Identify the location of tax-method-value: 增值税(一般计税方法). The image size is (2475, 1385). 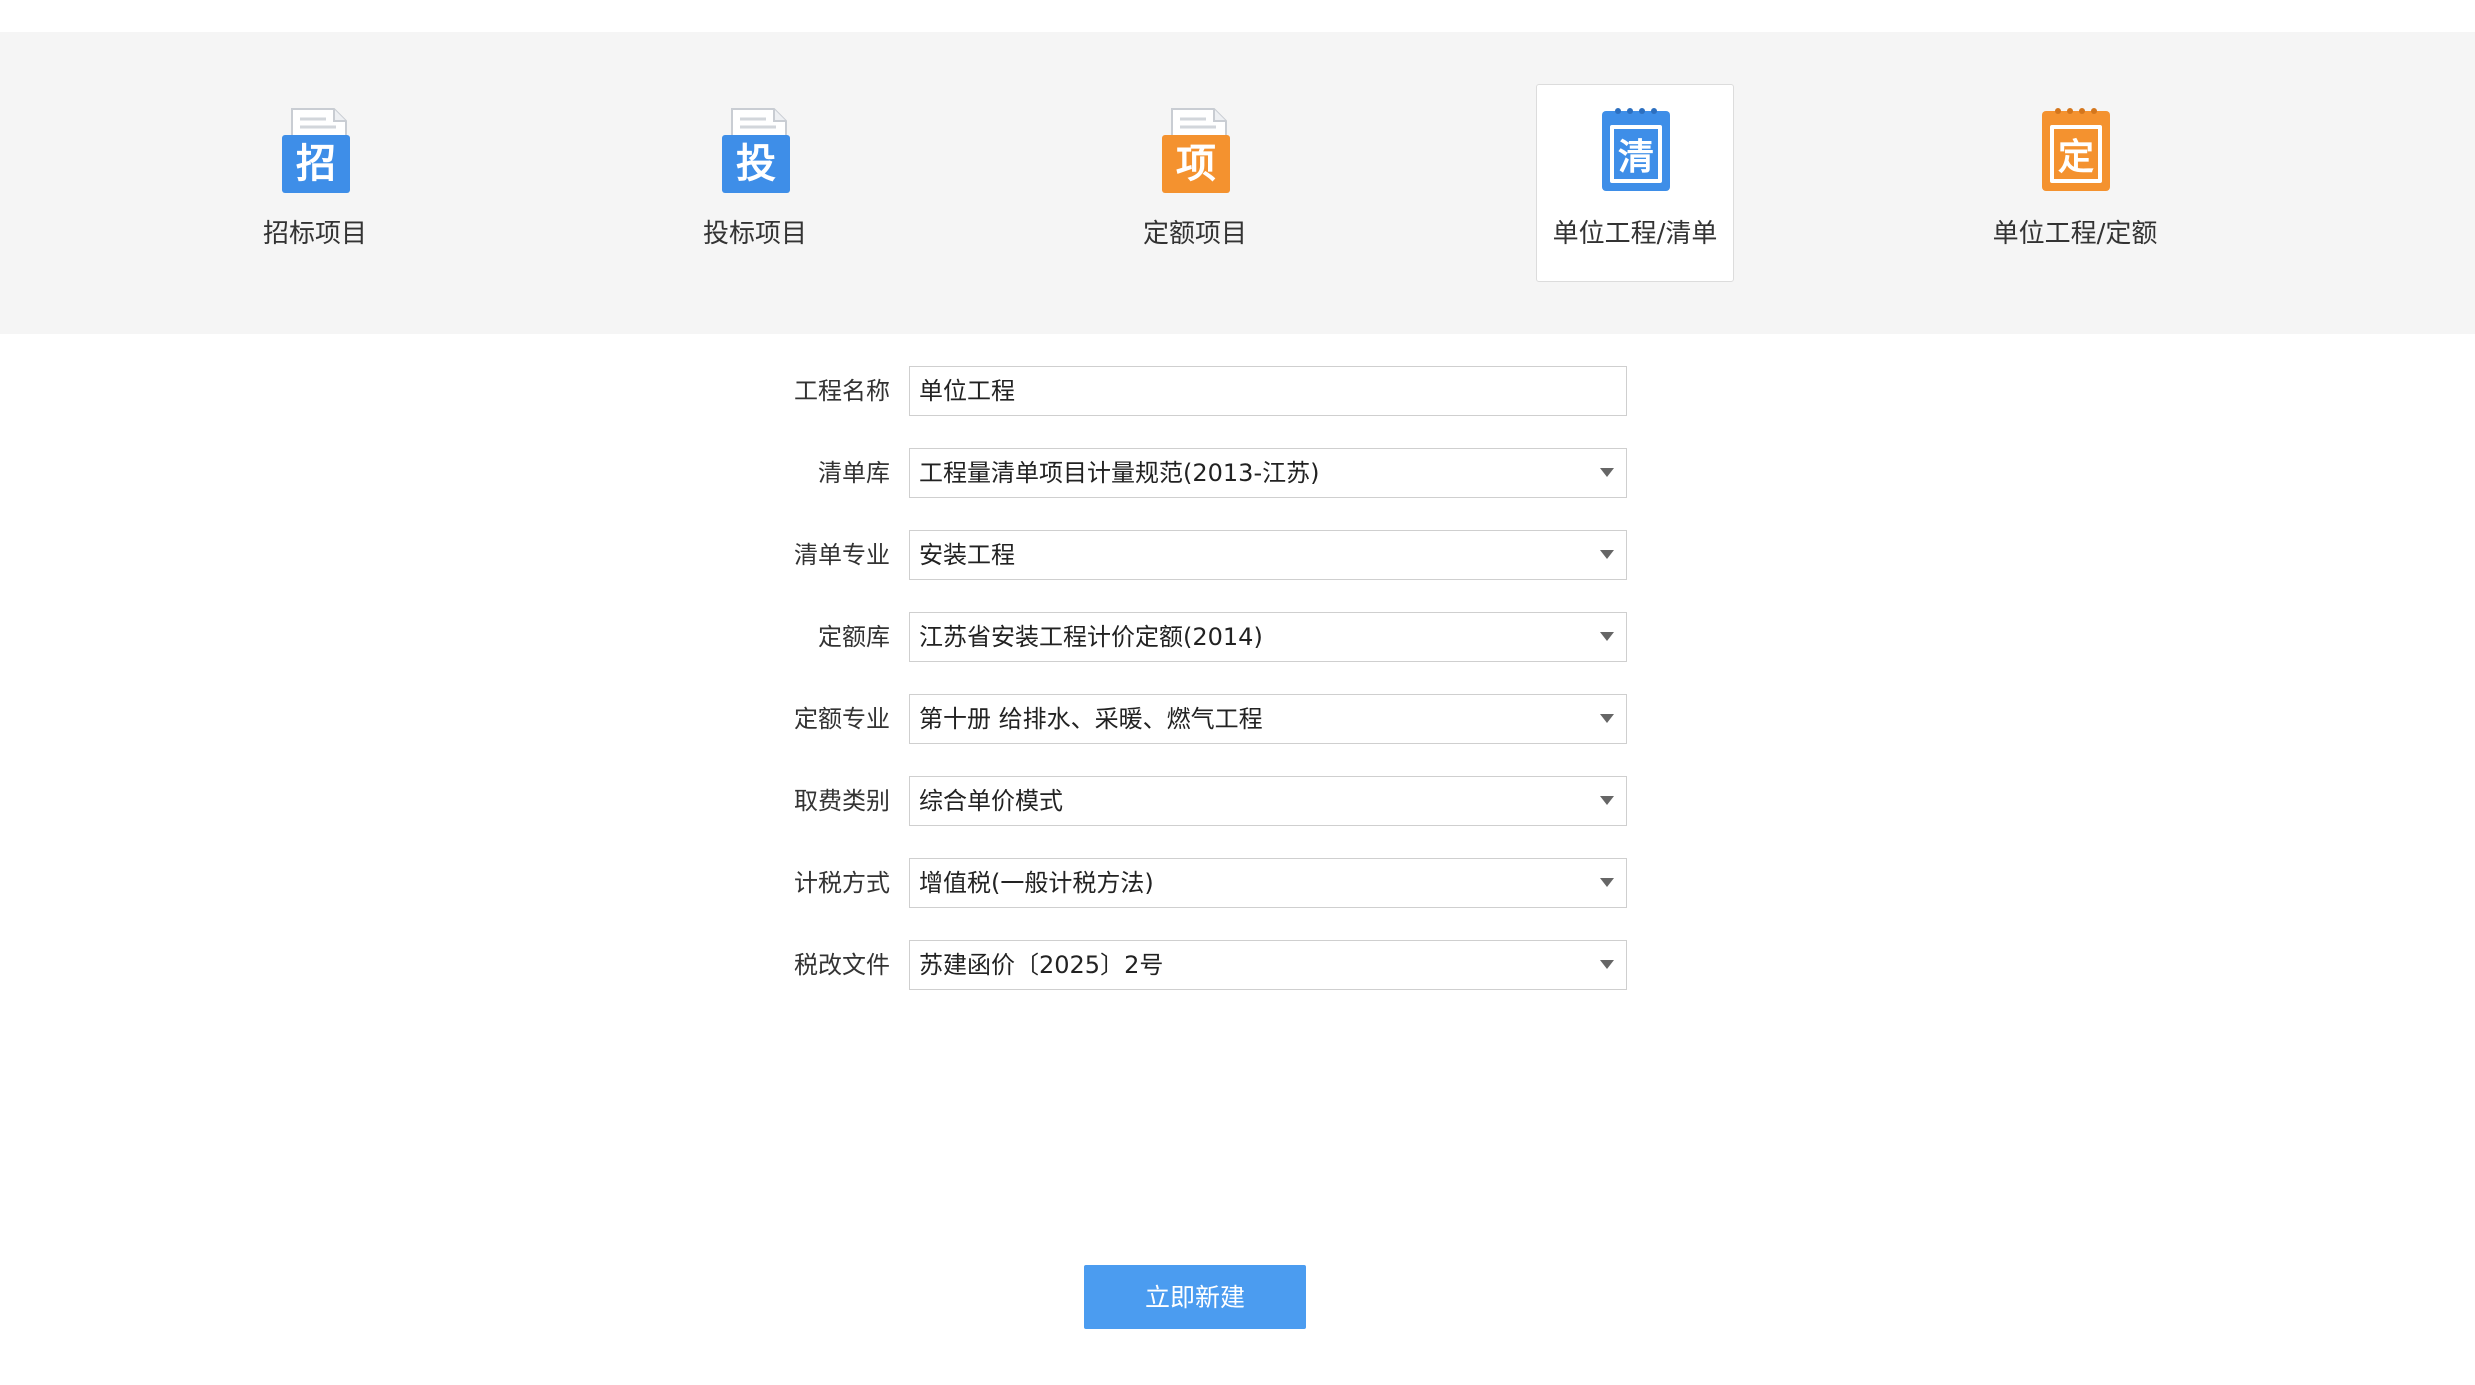
(1036, 883).